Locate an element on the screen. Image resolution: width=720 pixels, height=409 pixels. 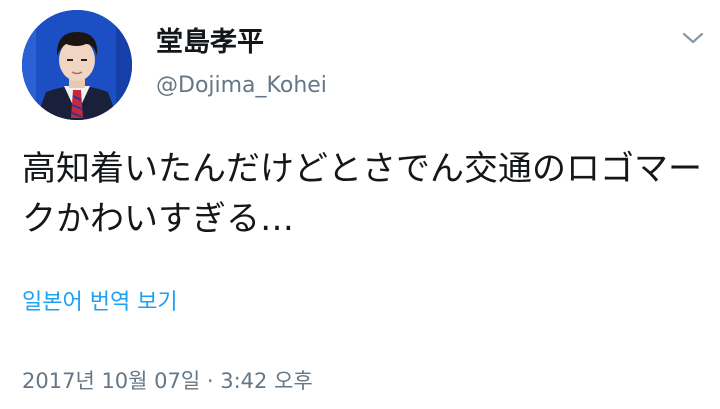
user-handle: @Dojima_Kohei is located at coordinates (241, 86).